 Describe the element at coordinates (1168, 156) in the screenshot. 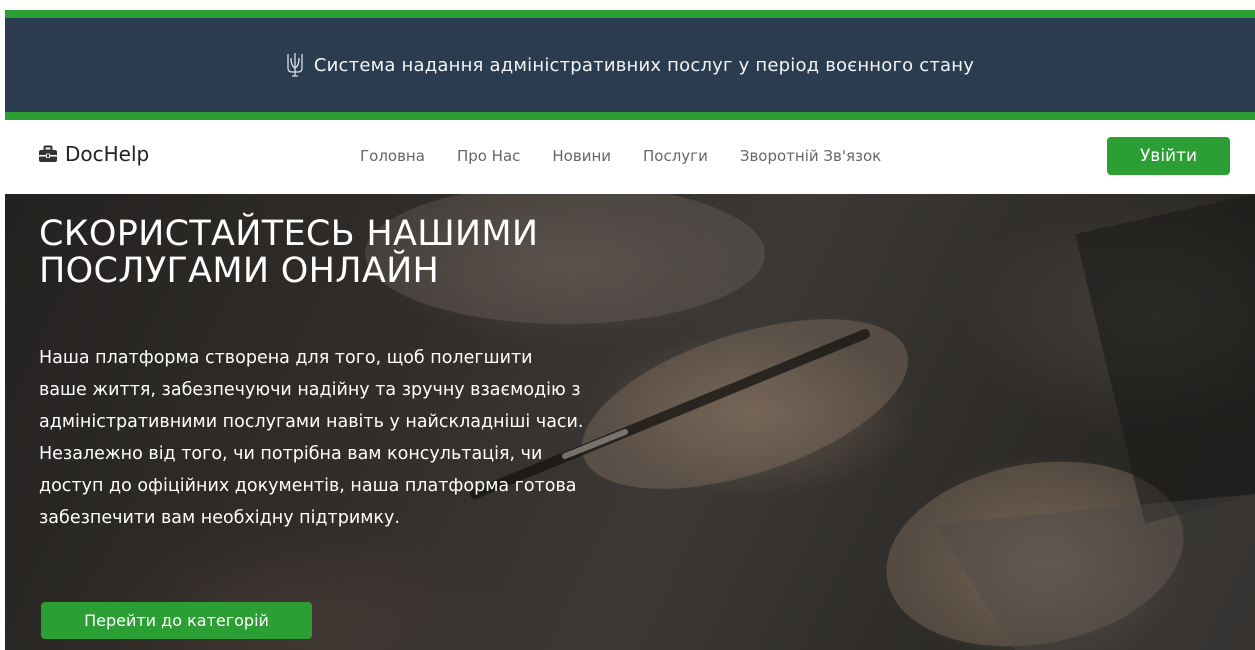

I see `login-button: Увійти` at that location.